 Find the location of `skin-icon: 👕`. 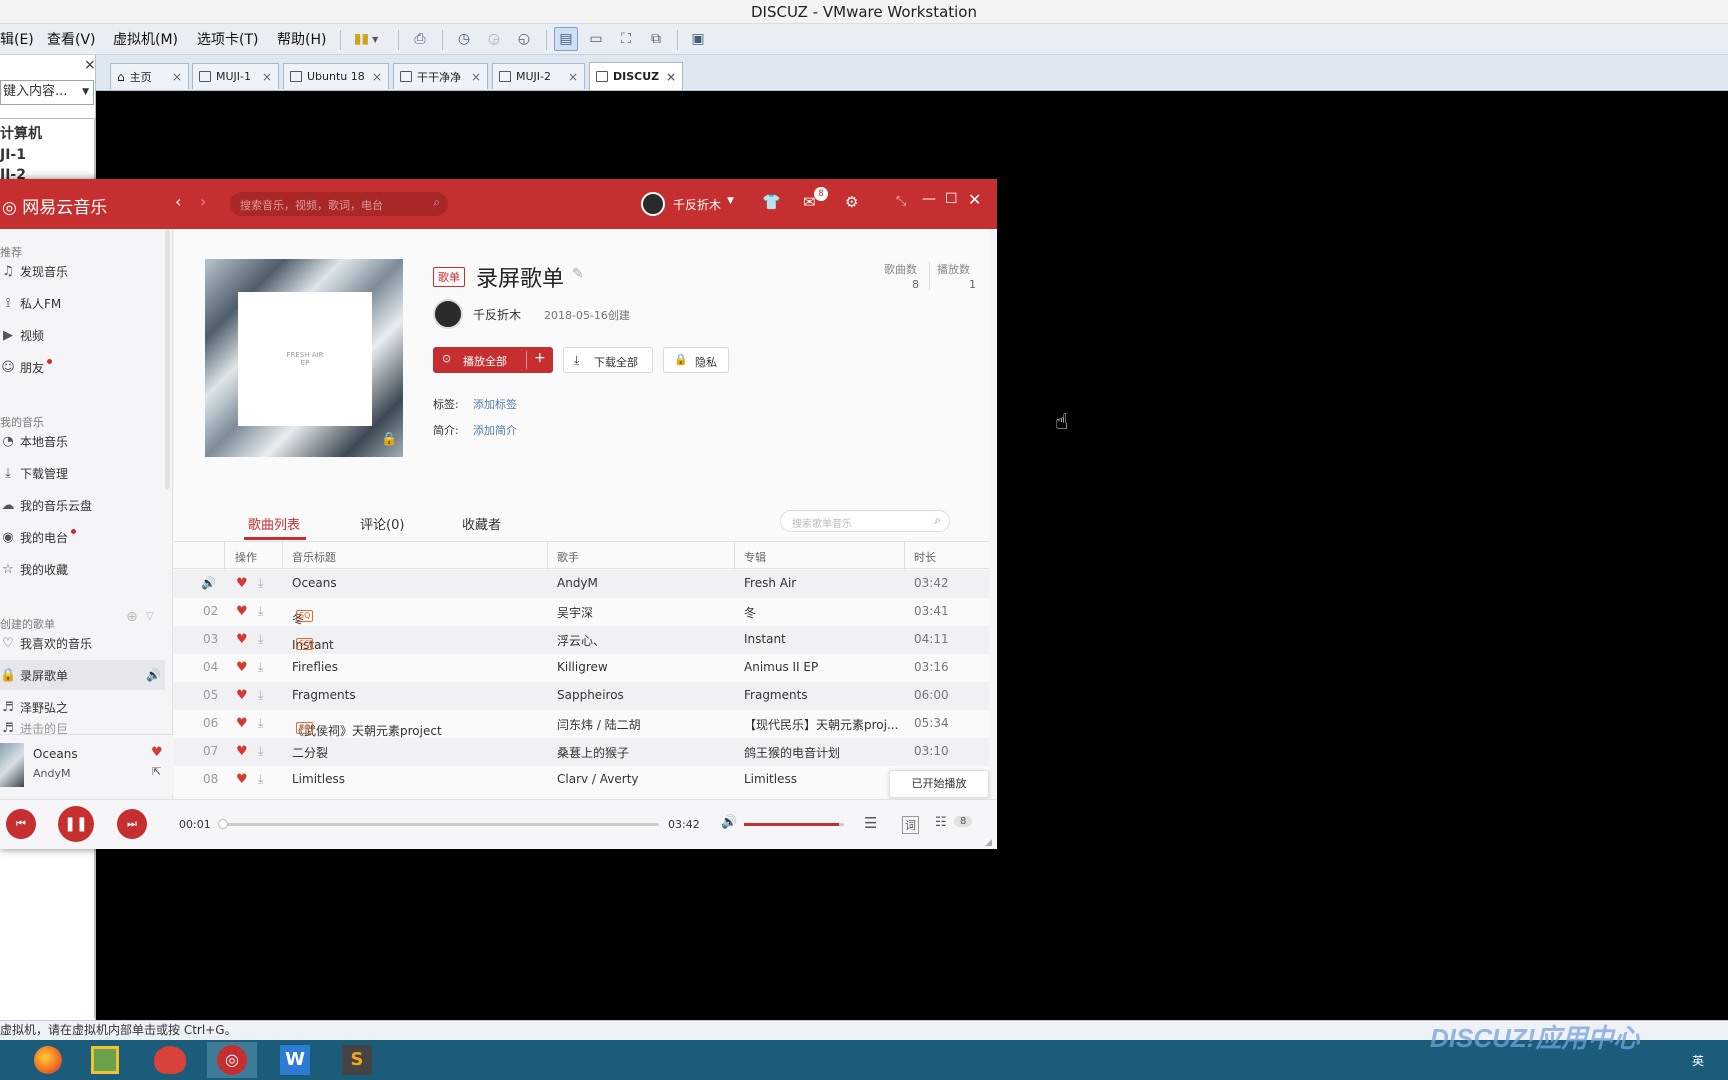

skin-icon: 👕 is located at coordinates (771, 202).